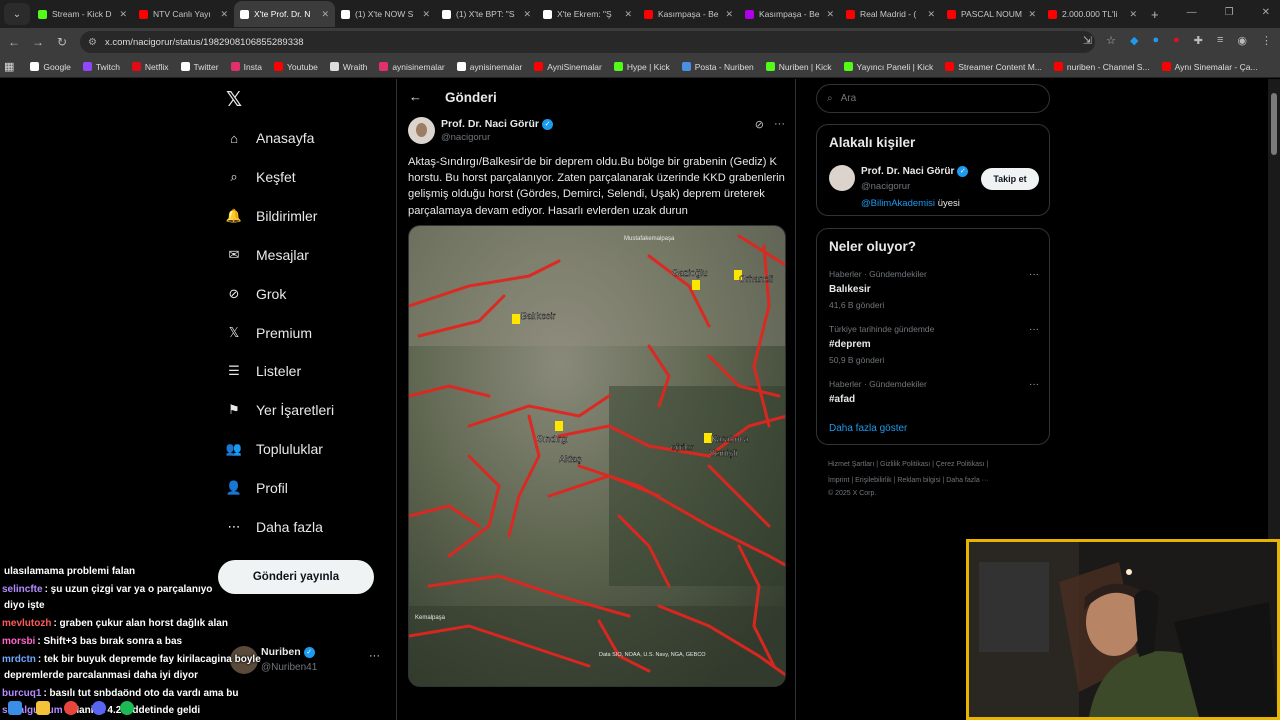 The height and width of the screenshot is (720, 1280). Describe the element at coordinates (885, 186) in the screenshot. I see `related-handle: @nacigorur` at that location.